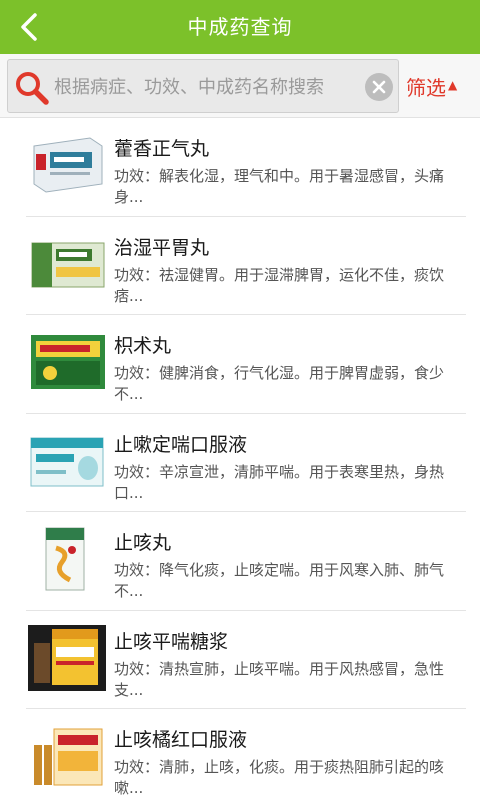 Image resolution: width=480 pixels, height=800 pixels. I want to click on item-name: 枳术丸, so click(143, 346).